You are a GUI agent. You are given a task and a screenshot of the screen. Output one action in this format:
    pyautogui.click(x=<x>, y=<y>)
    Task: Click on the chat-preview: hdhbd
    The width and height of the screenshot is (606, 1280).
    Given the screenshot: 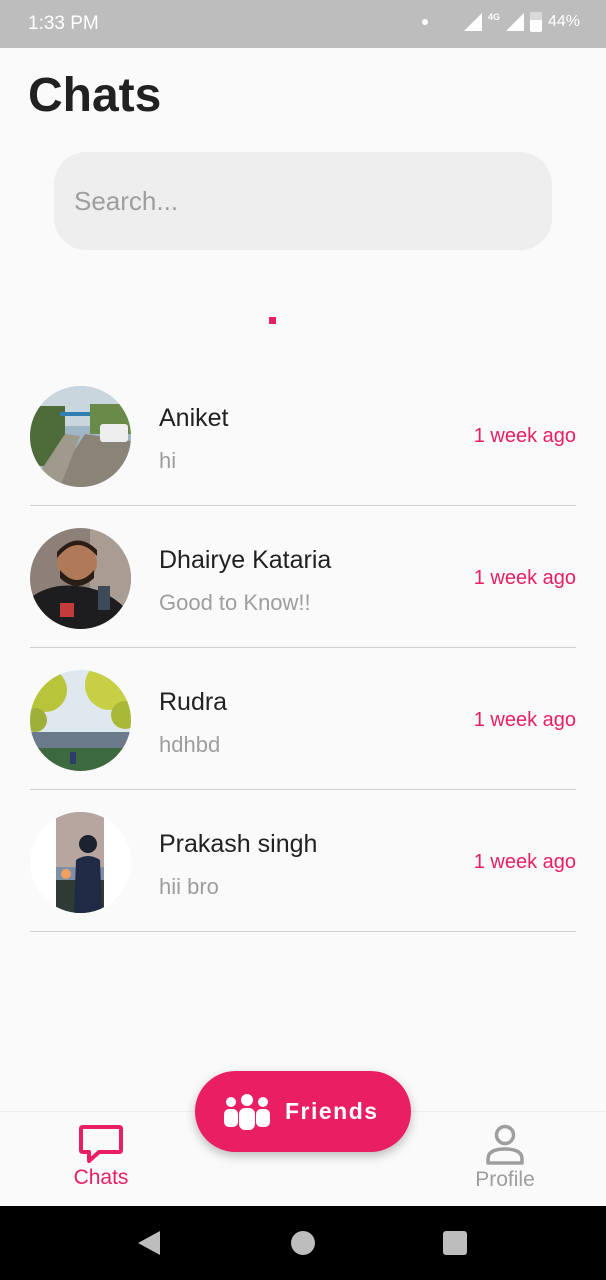 What is the action you would take?
    pyautogui.click(x=190, y=744)
    